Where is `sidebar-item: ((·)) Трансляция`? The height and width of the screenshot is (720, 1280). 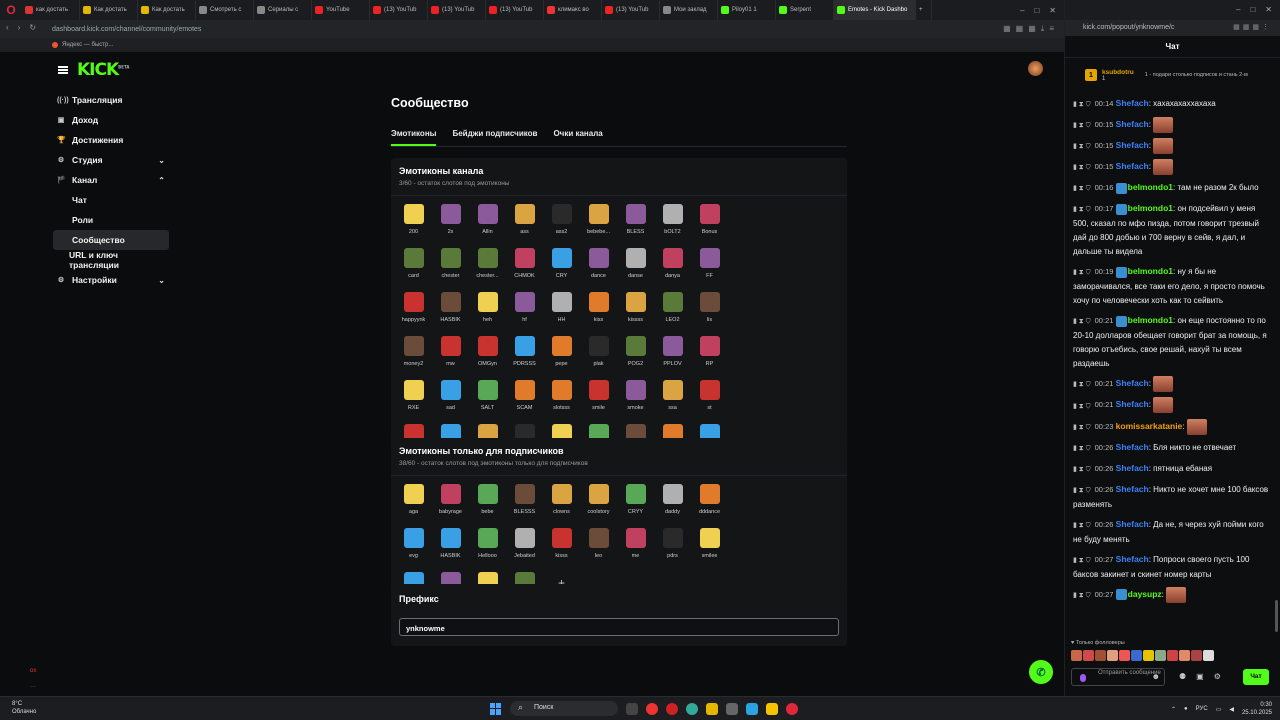 sidebar-item: ((·)) Трансляция is located at coordinates (111, 100).